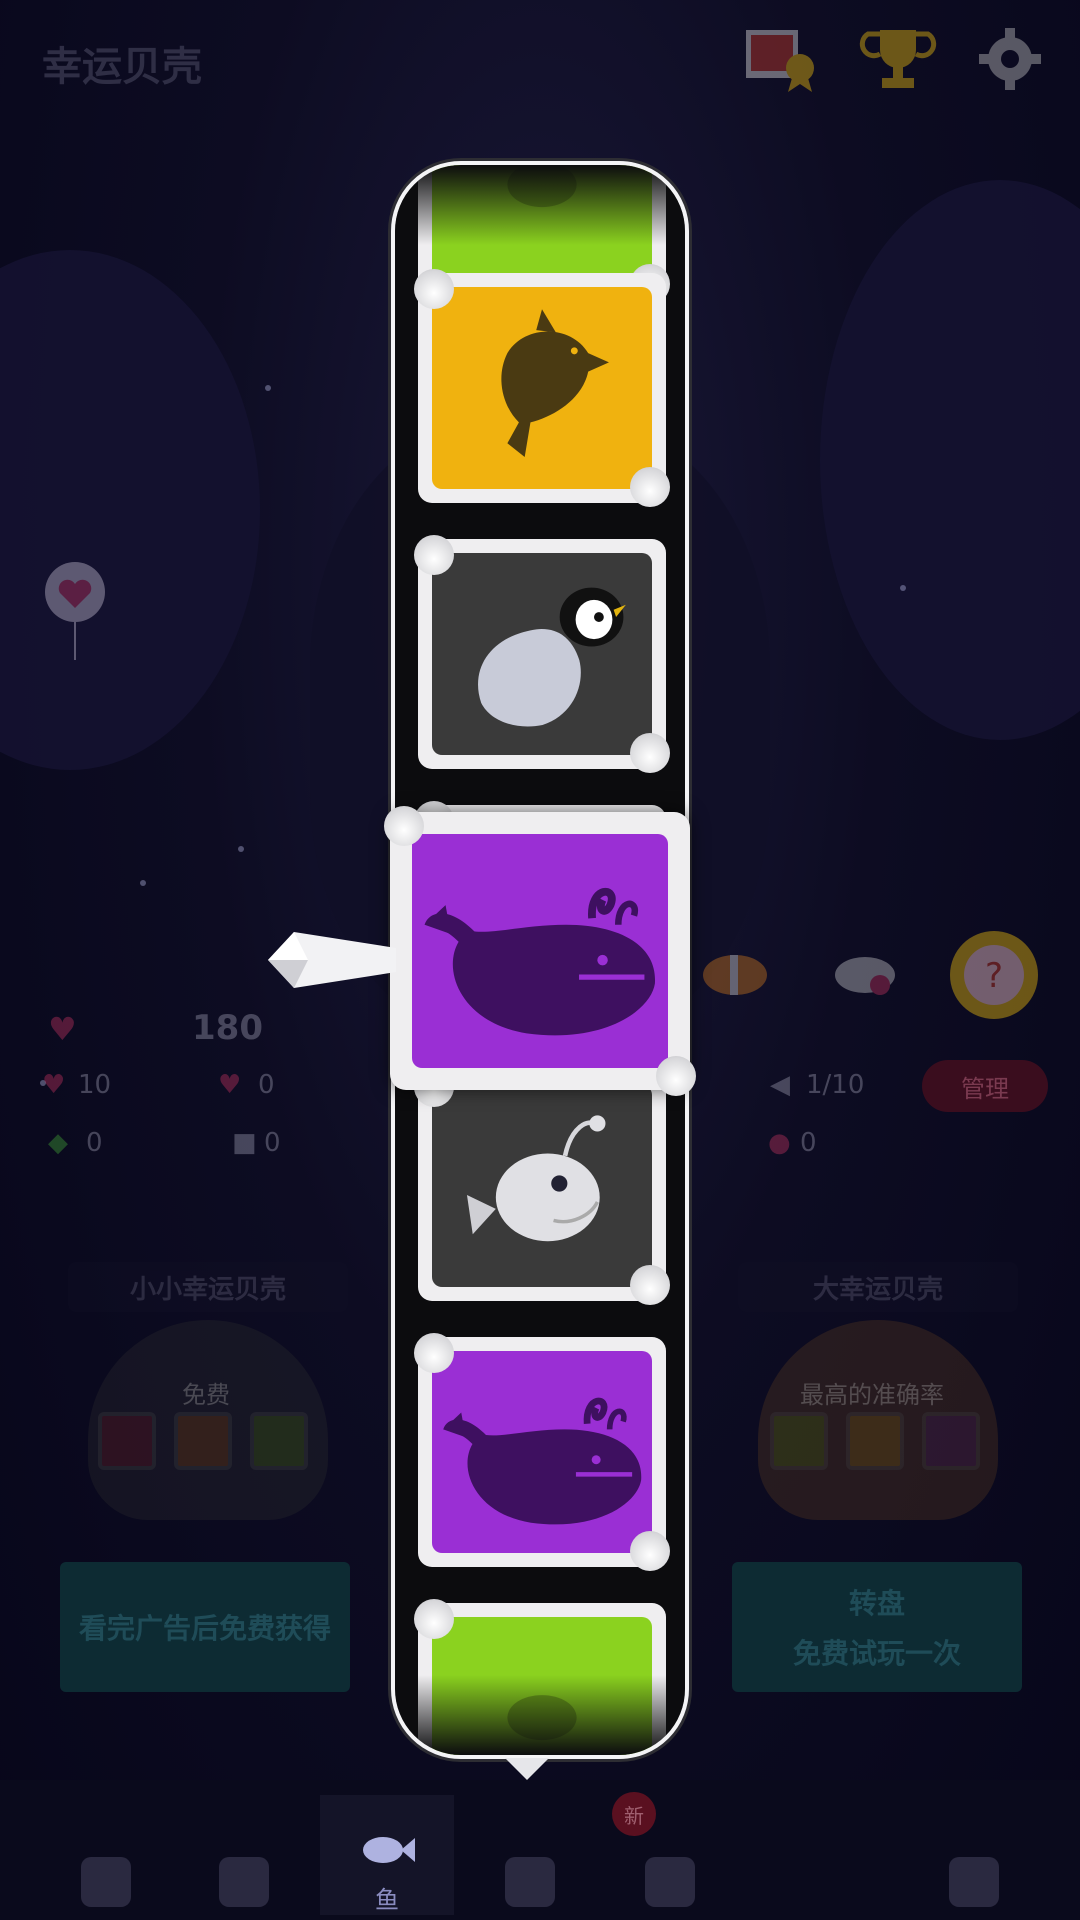  Describe the element at coordinates (876, 1603) in the screenshot. I see `spin-label-line1: 转盘` at that location.